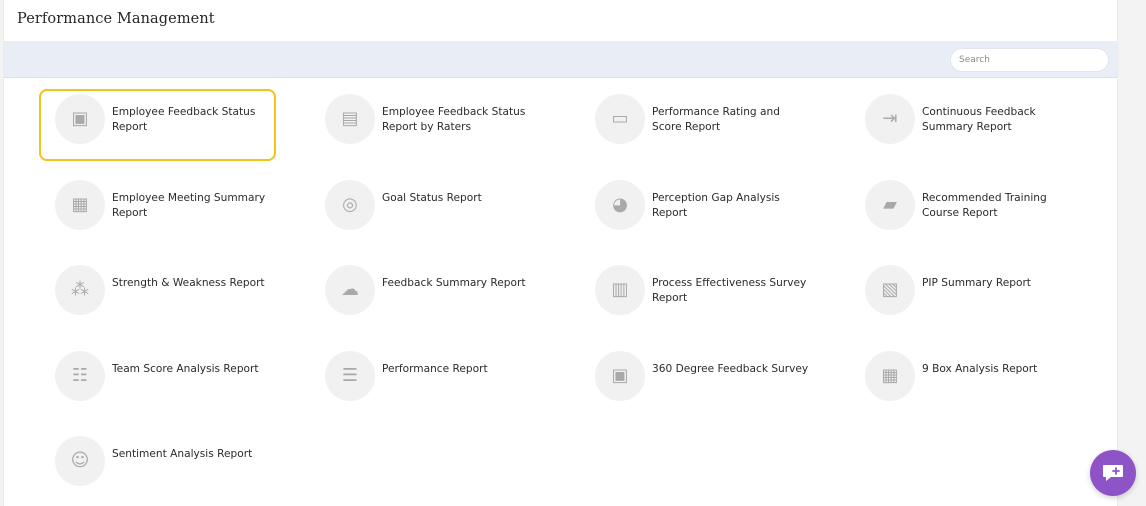  What do you see at coordinates (432, 197) in the screenshot?
I see `report-label: Goal Status Report` at bounding box center [432, 197].